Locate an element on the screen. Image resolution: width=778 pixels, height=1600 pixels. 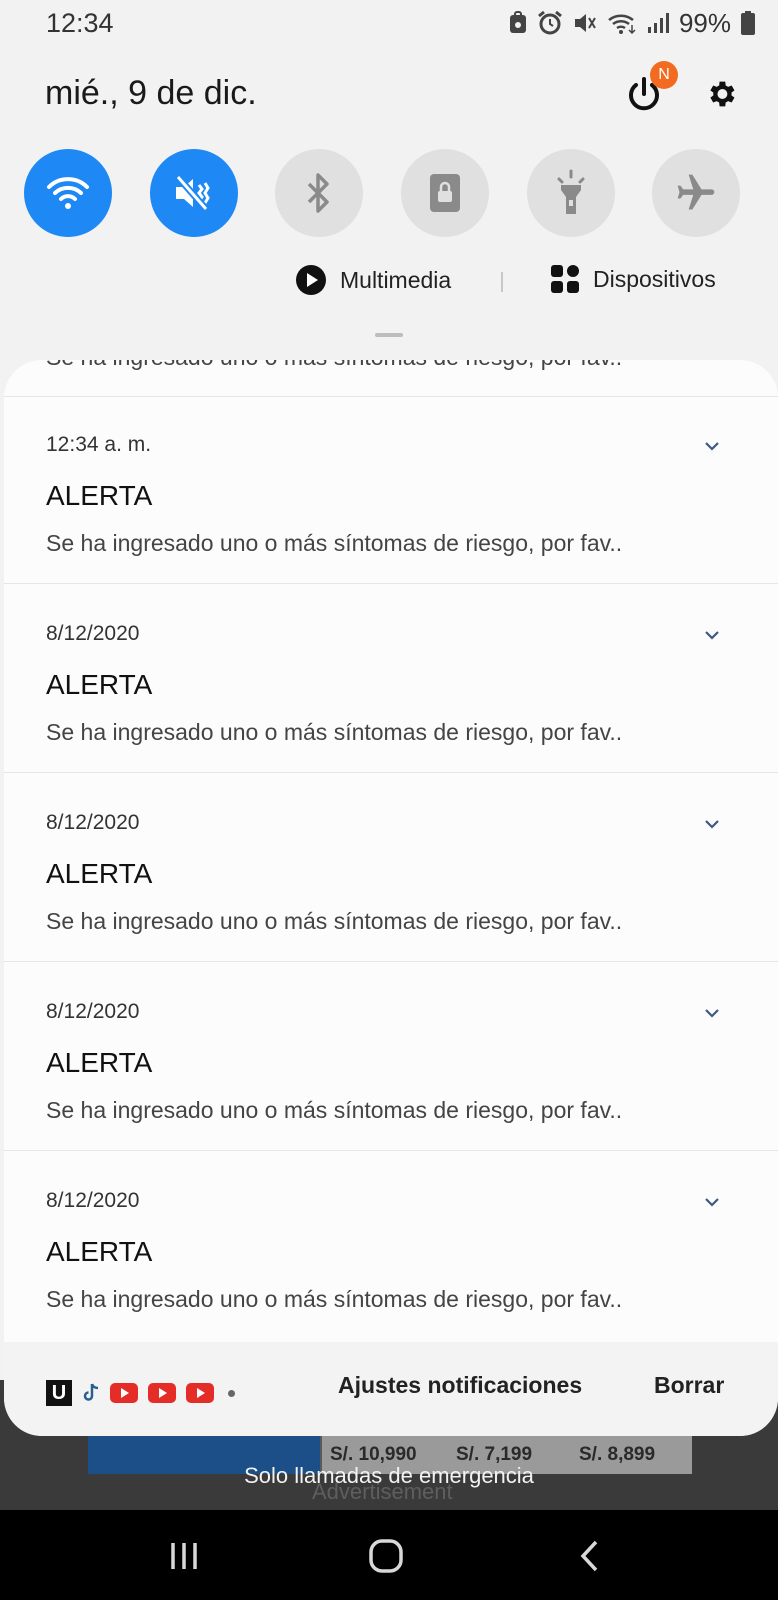
quick-toggles is located at coordinates (389, 193).